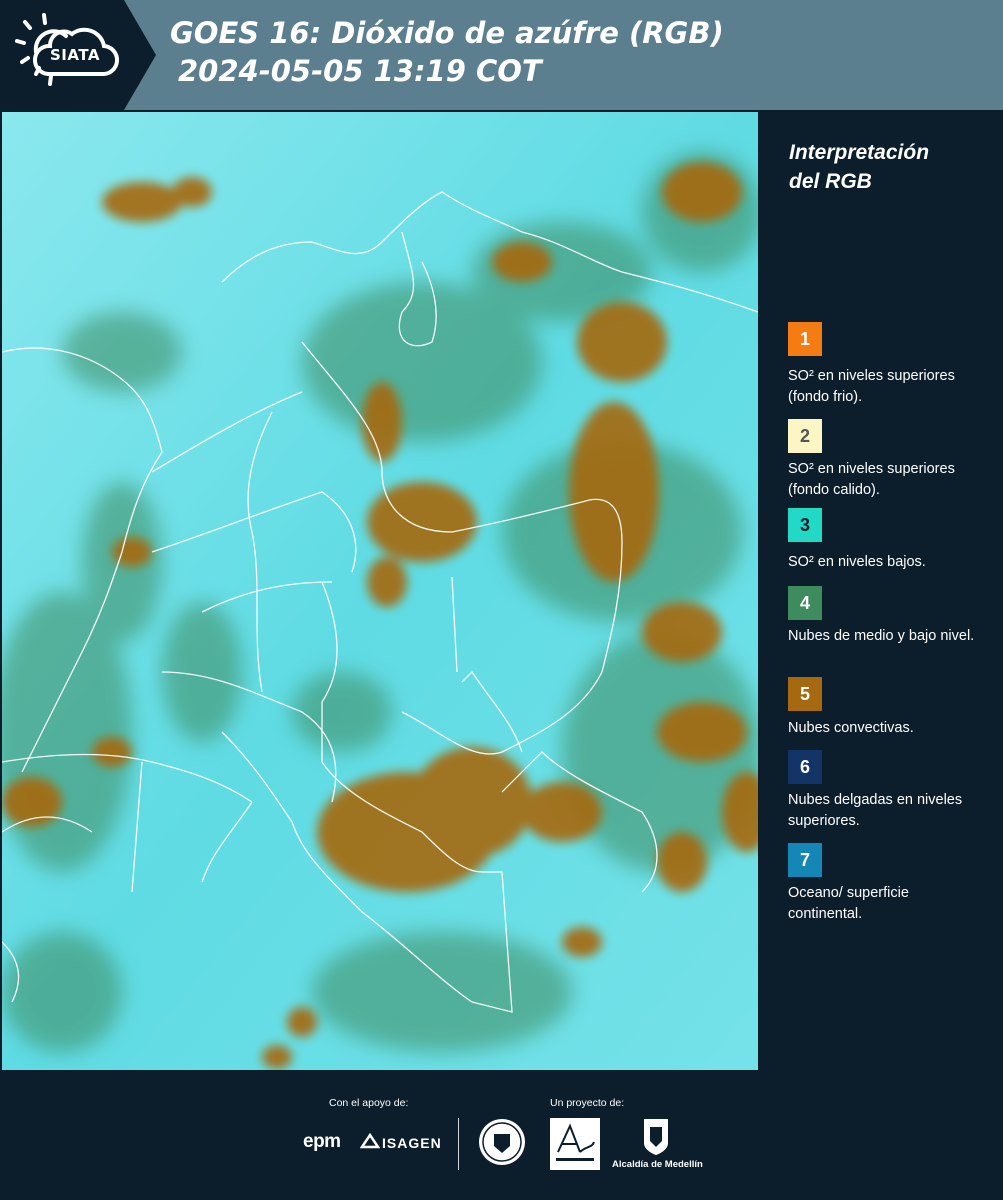 The image size is (1003, 1200). Describe the element at coordinates (370, 1141) in the screenshot. I see `isagen-mark-icon` at that location.